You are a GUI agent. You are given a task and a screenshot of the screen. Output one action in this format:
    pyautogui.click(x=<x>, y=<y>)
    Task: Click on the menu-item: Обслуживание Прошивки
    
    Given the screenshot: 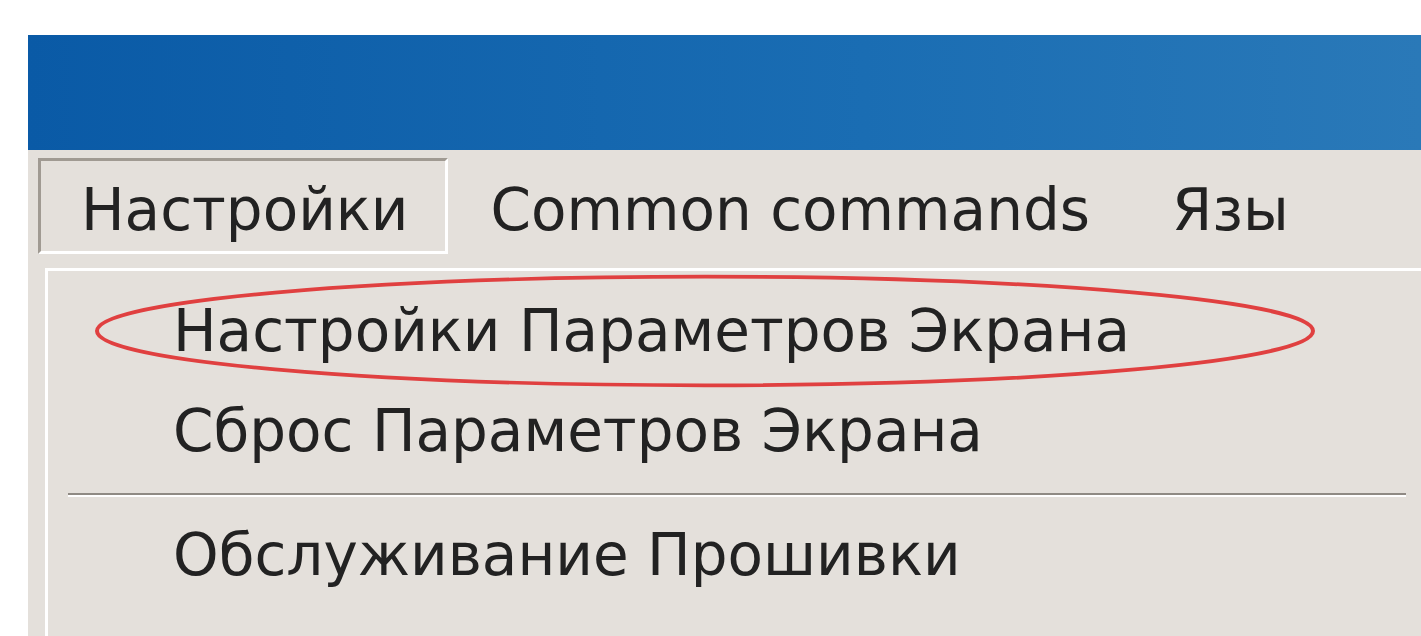 What is the action you would take?
    pyautogui.click(x=567, y=555)
    